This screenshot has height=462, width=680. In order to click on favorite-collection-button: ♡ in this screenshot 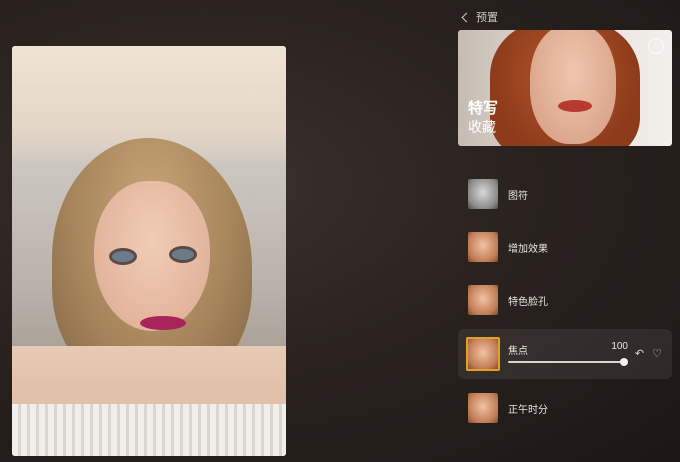, I will do `click(656, 46)`.